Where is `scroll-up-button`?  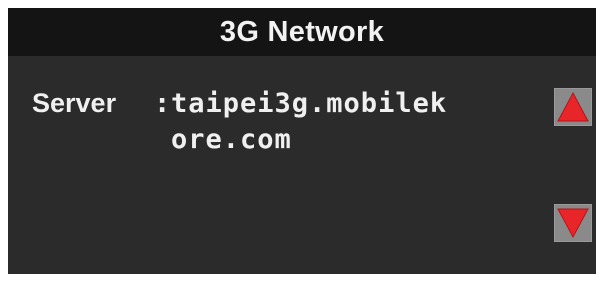 scroll-up-button is located at coordinates (573, 107).